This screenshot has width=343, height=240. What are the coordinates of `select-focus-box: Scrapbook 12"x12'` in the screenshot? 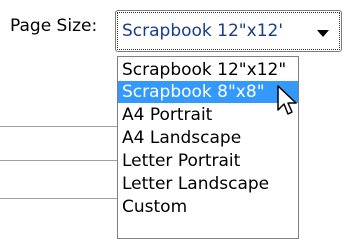 It's located at (228, 31).